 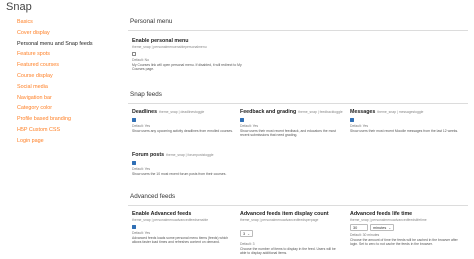 I want to click on setting-title: Advanced feeds life time, so click(x=381, y=214).